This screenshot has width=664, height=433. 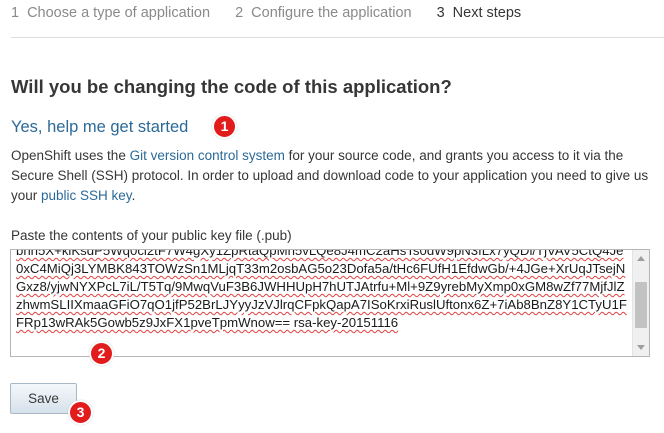 I want to click on scrollbar-thumb, so click(x=641, y=305).